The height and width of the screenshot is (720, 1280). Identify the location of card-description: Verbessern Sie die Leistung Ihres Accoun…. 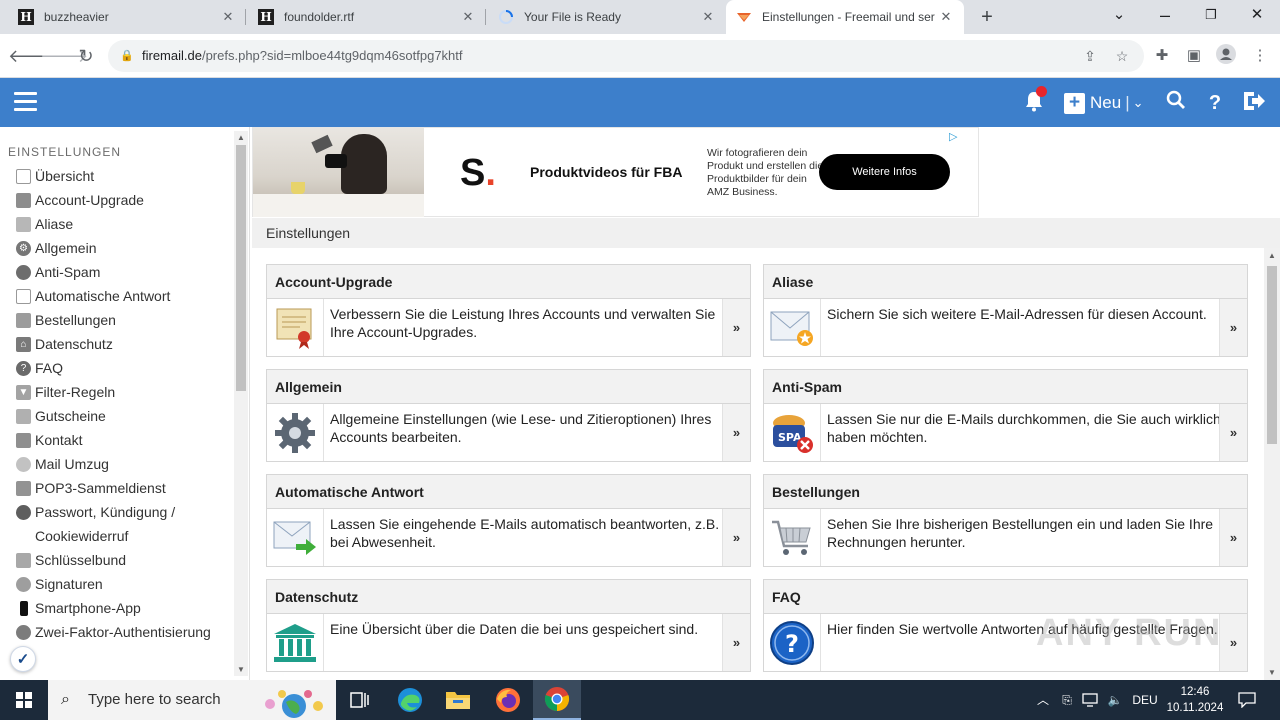
(523, 323).